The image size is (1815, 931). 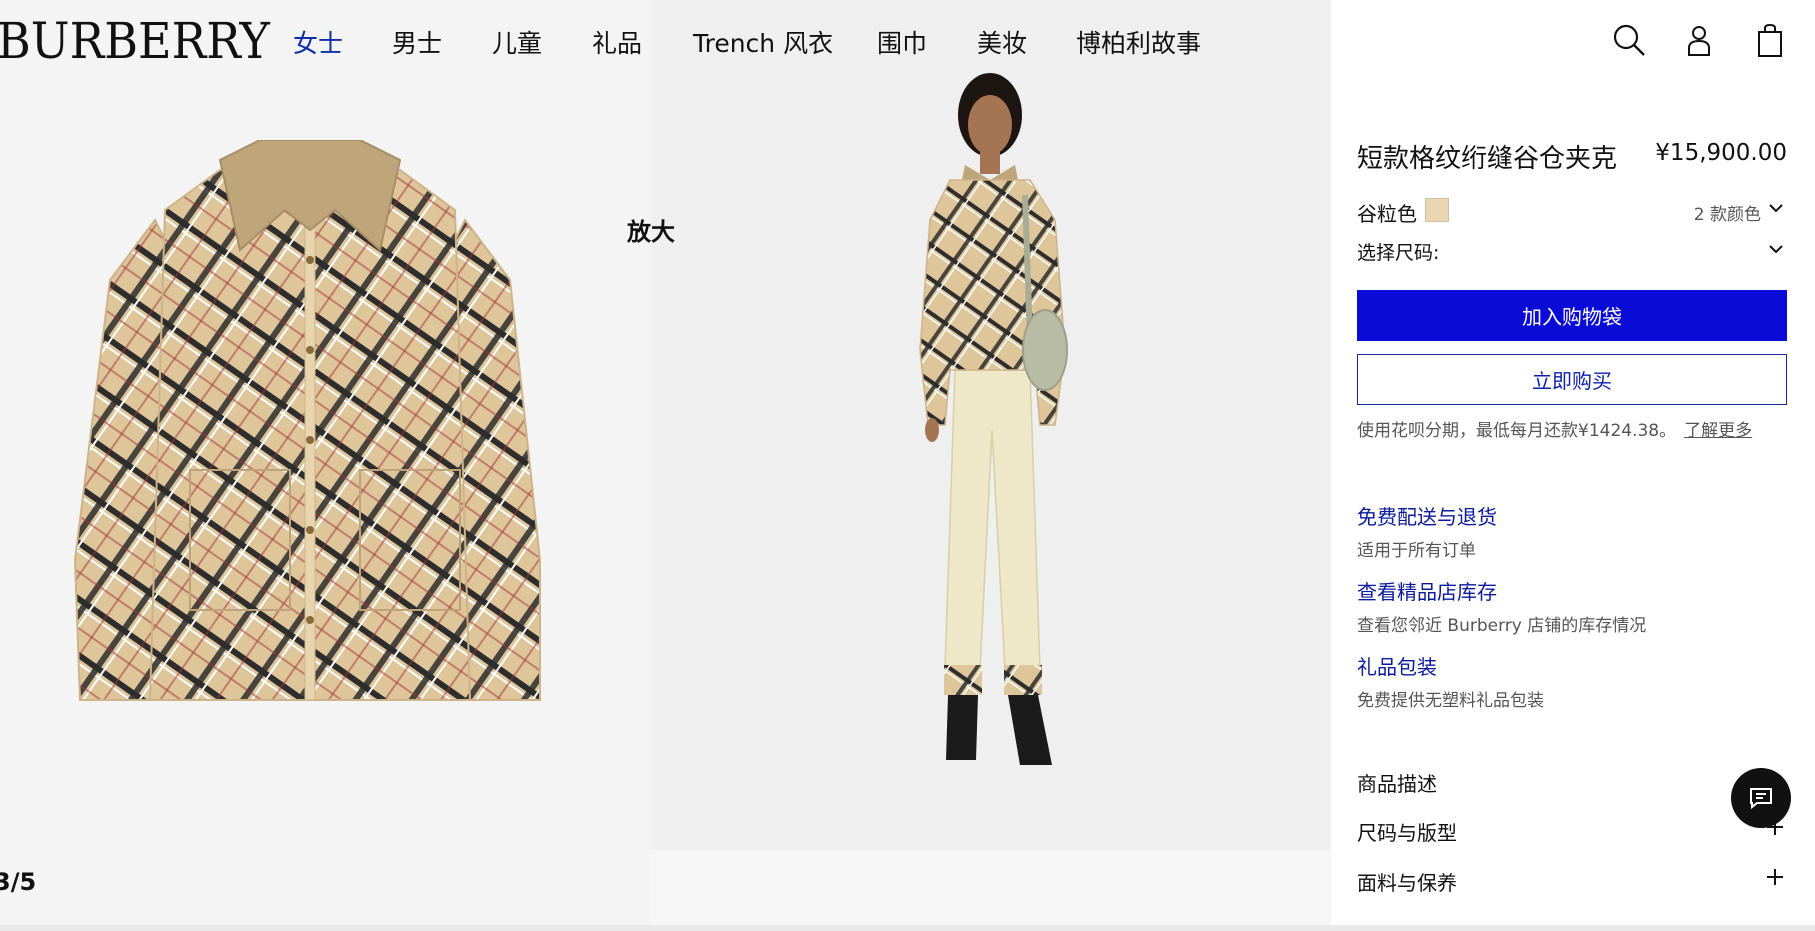 I want to click on plus-icon, so click(x=1775, y=877).